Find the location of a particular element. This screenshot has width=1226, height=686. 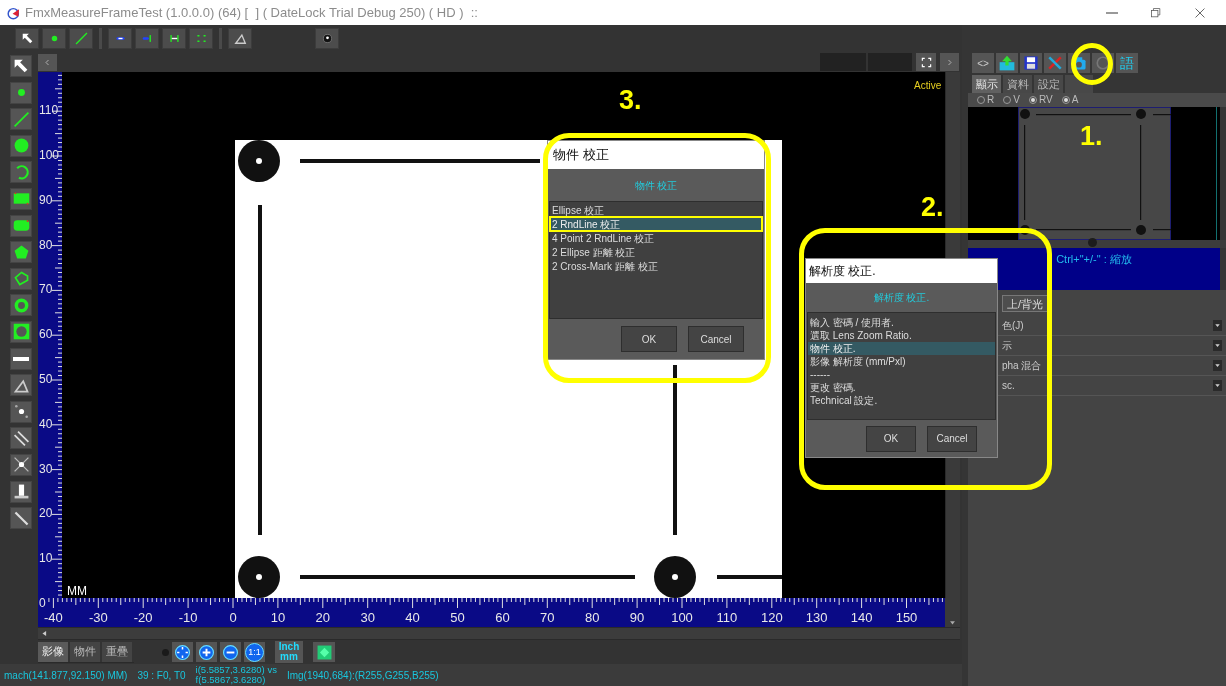

ruler-label: -40 is located at coordinates (53, 617).